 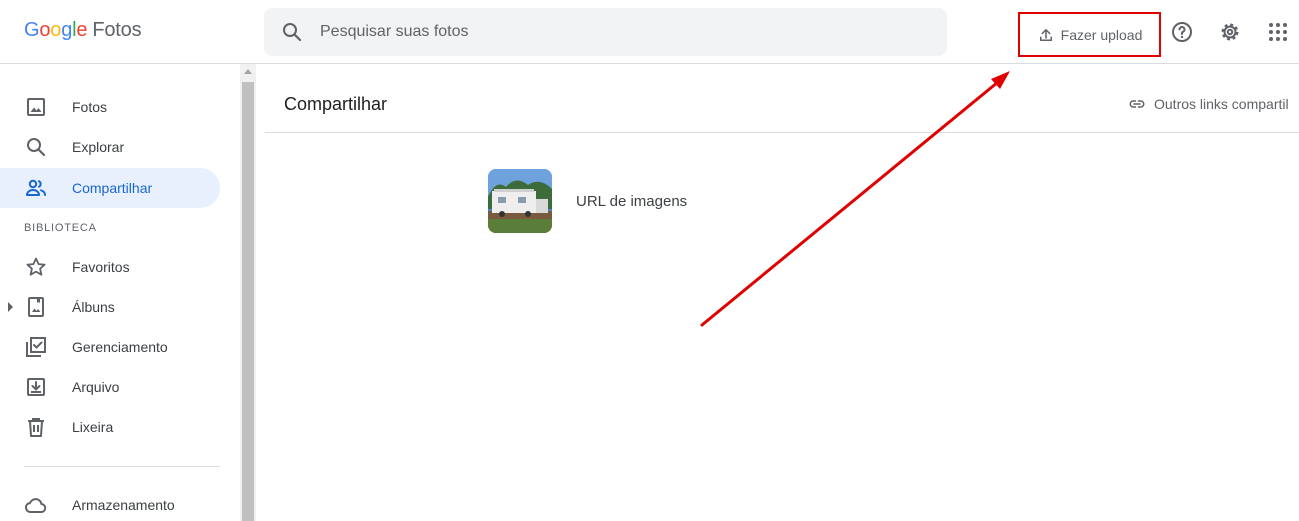 I want to click on star-icon, so click(x=36, y=266).